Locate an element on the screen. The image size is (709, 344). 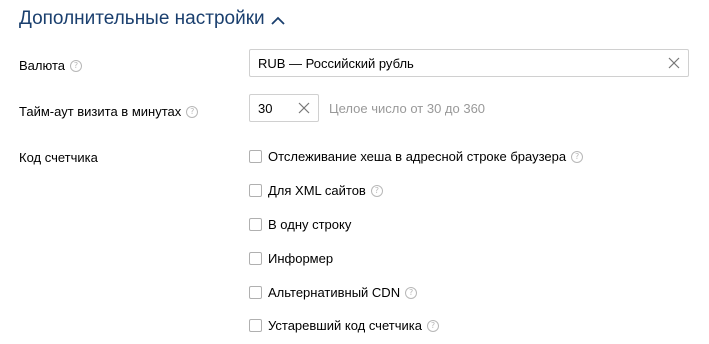
timeout-value: 30 is located at coordinates (265, 108).